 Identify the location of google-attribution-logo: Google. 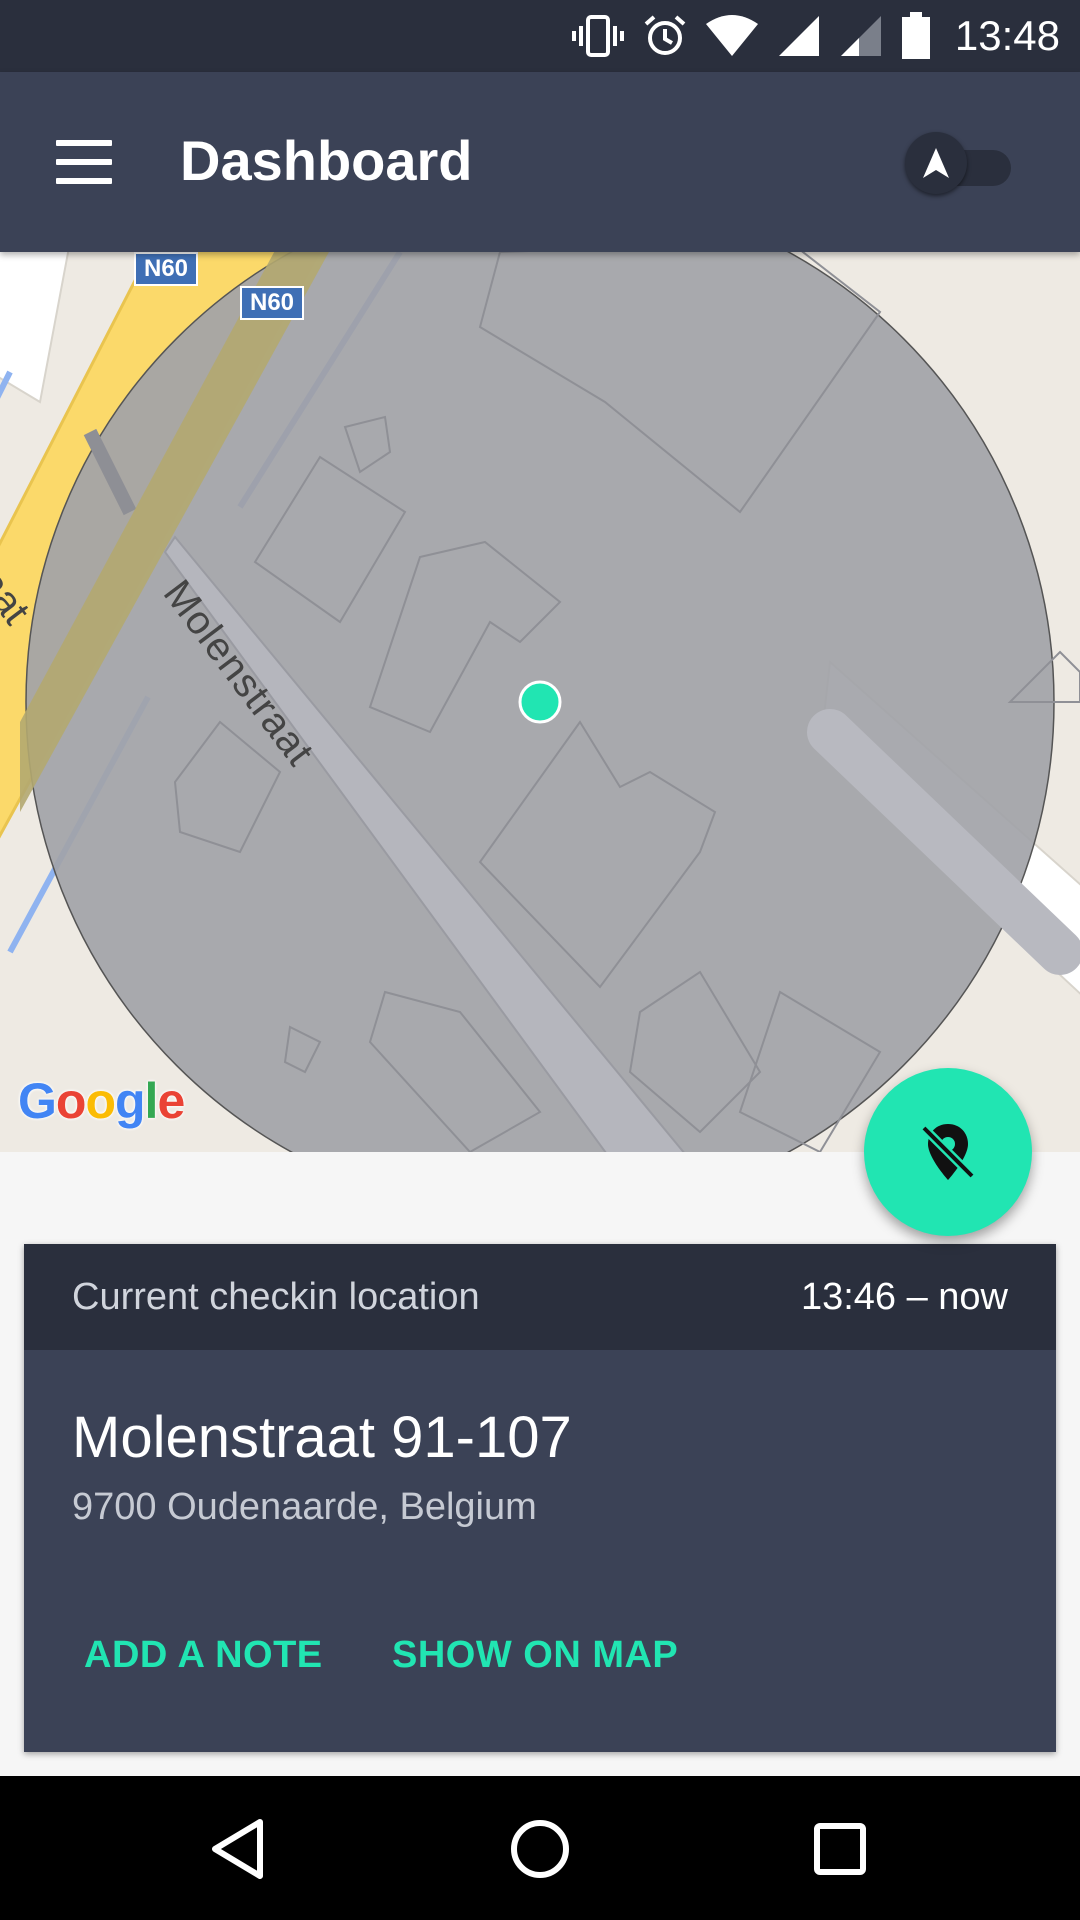
(101, 1101).